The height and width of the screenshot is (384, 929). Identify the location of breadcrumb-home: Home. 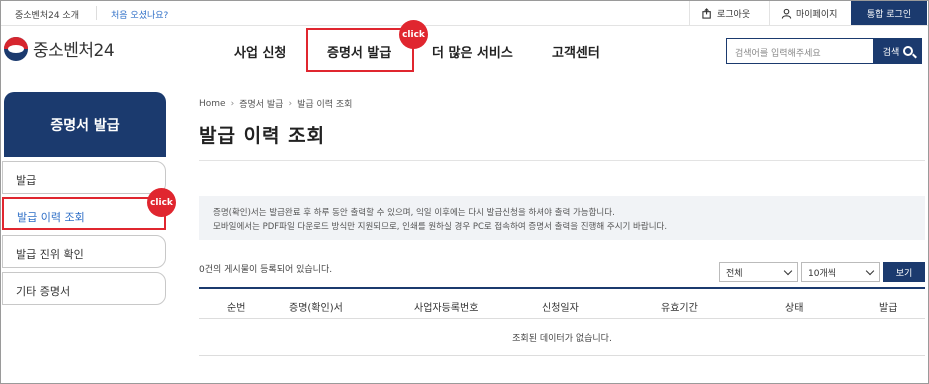
(212, 104).